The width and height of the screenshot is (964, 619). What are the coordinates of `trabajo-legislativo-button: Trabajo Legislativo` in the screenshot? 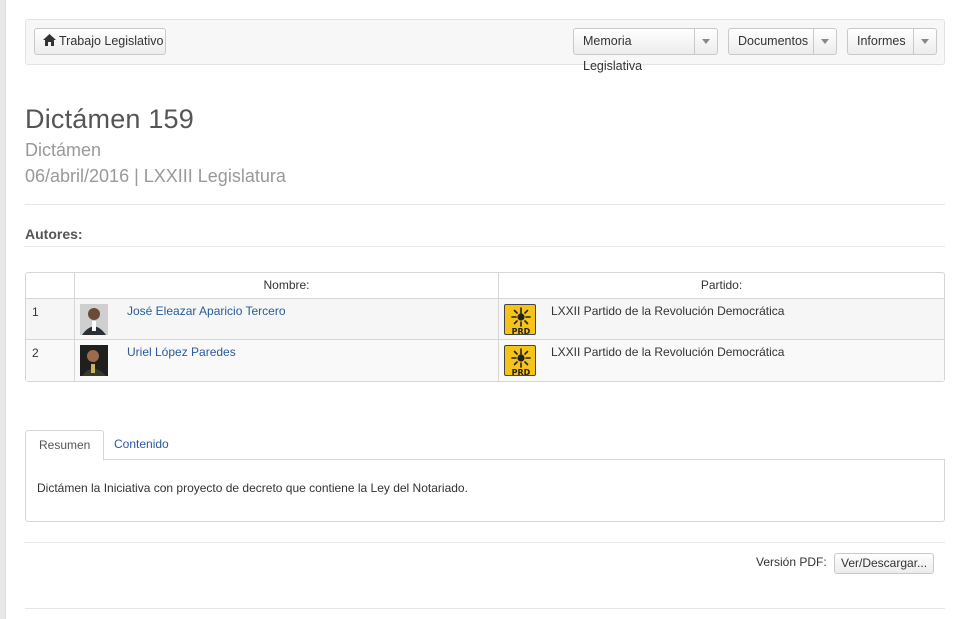 It's located at (100, 41).